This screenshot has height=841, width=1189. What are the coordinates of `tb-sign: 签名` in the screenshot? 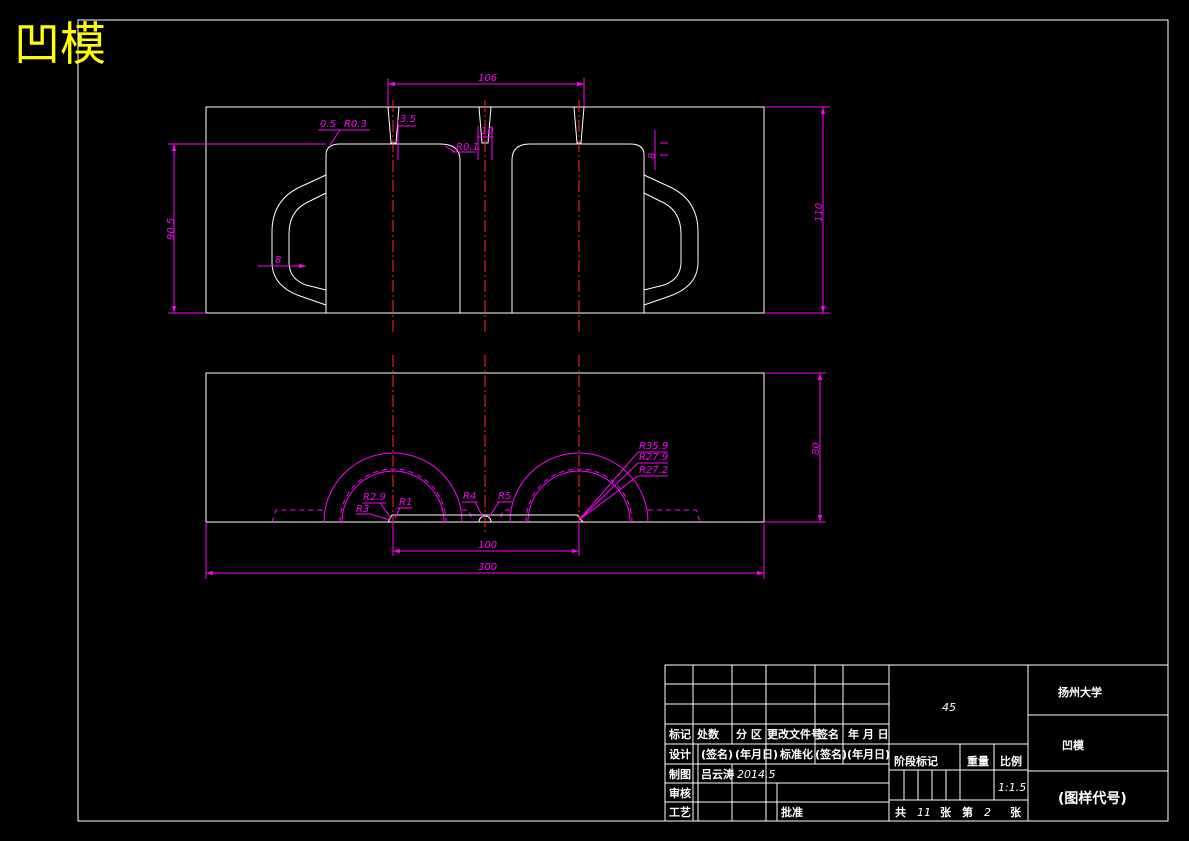 It's located at (827, 734).